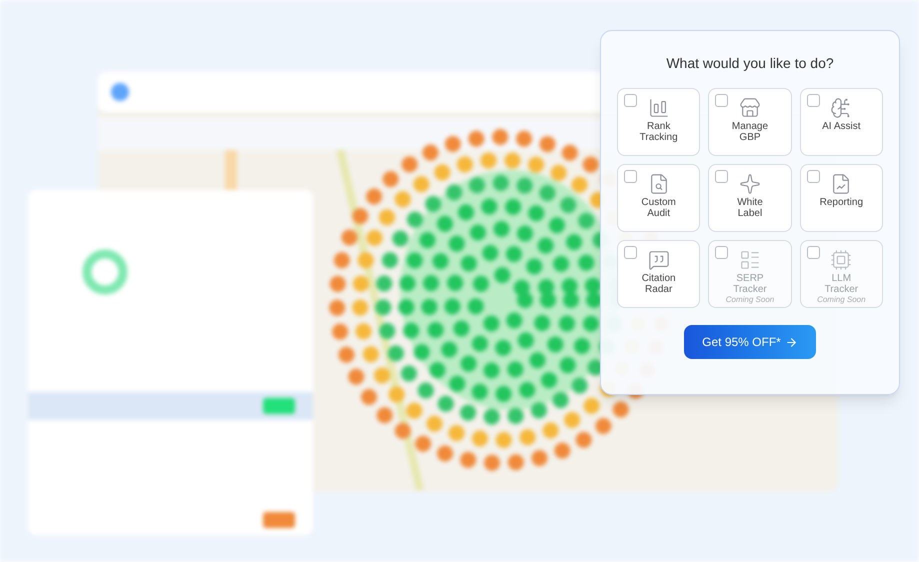 The height and width of the screenshot is (562, 919). Describe the element at coordinates (750, 132) in the screenshot. I see `option-label: Manage GBP` at that location.